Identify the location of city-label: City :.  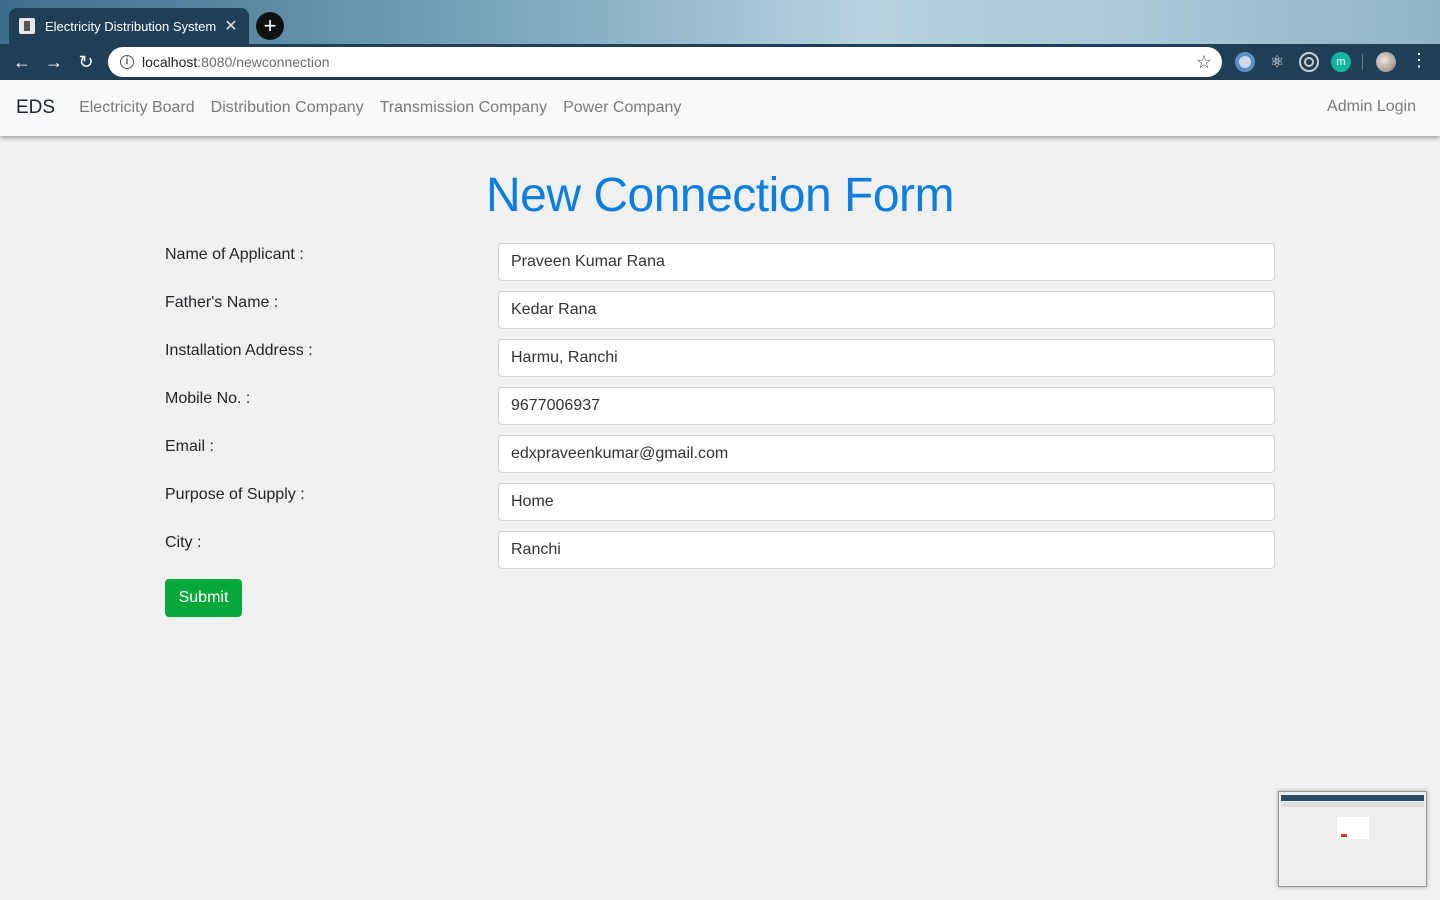
(183, 542).